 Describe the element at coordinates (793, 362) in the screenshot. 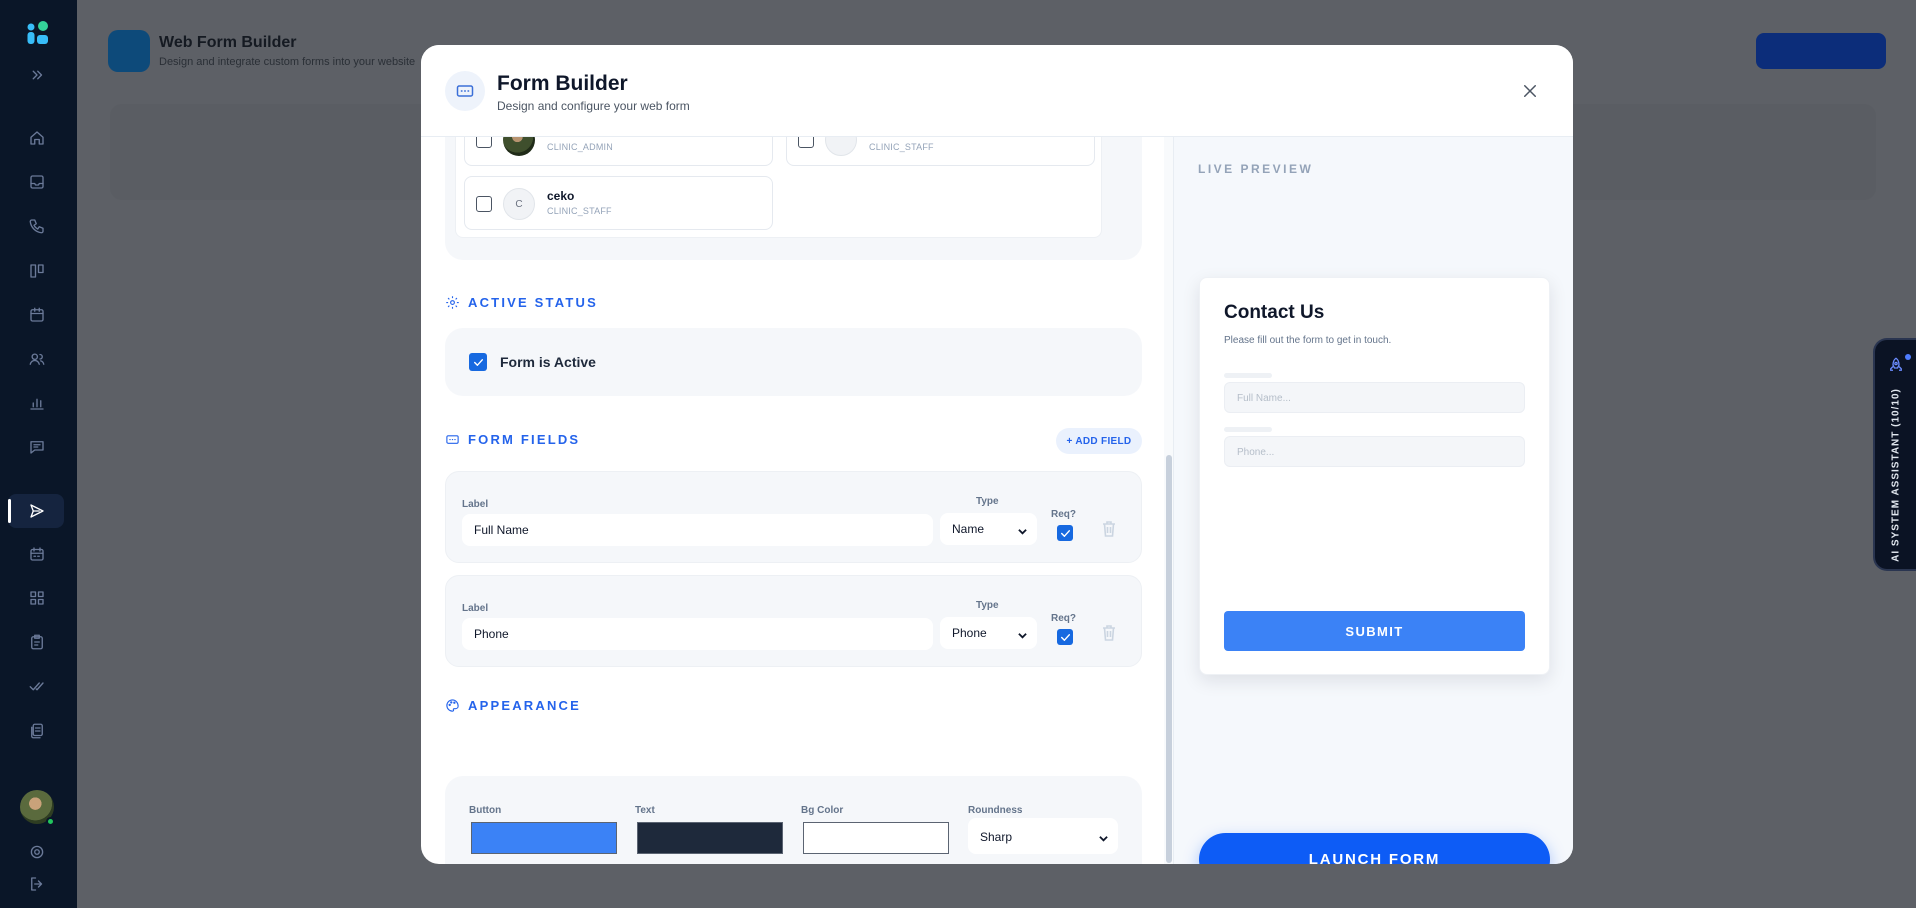

I see `active-status-card: Form is Active` at that location.